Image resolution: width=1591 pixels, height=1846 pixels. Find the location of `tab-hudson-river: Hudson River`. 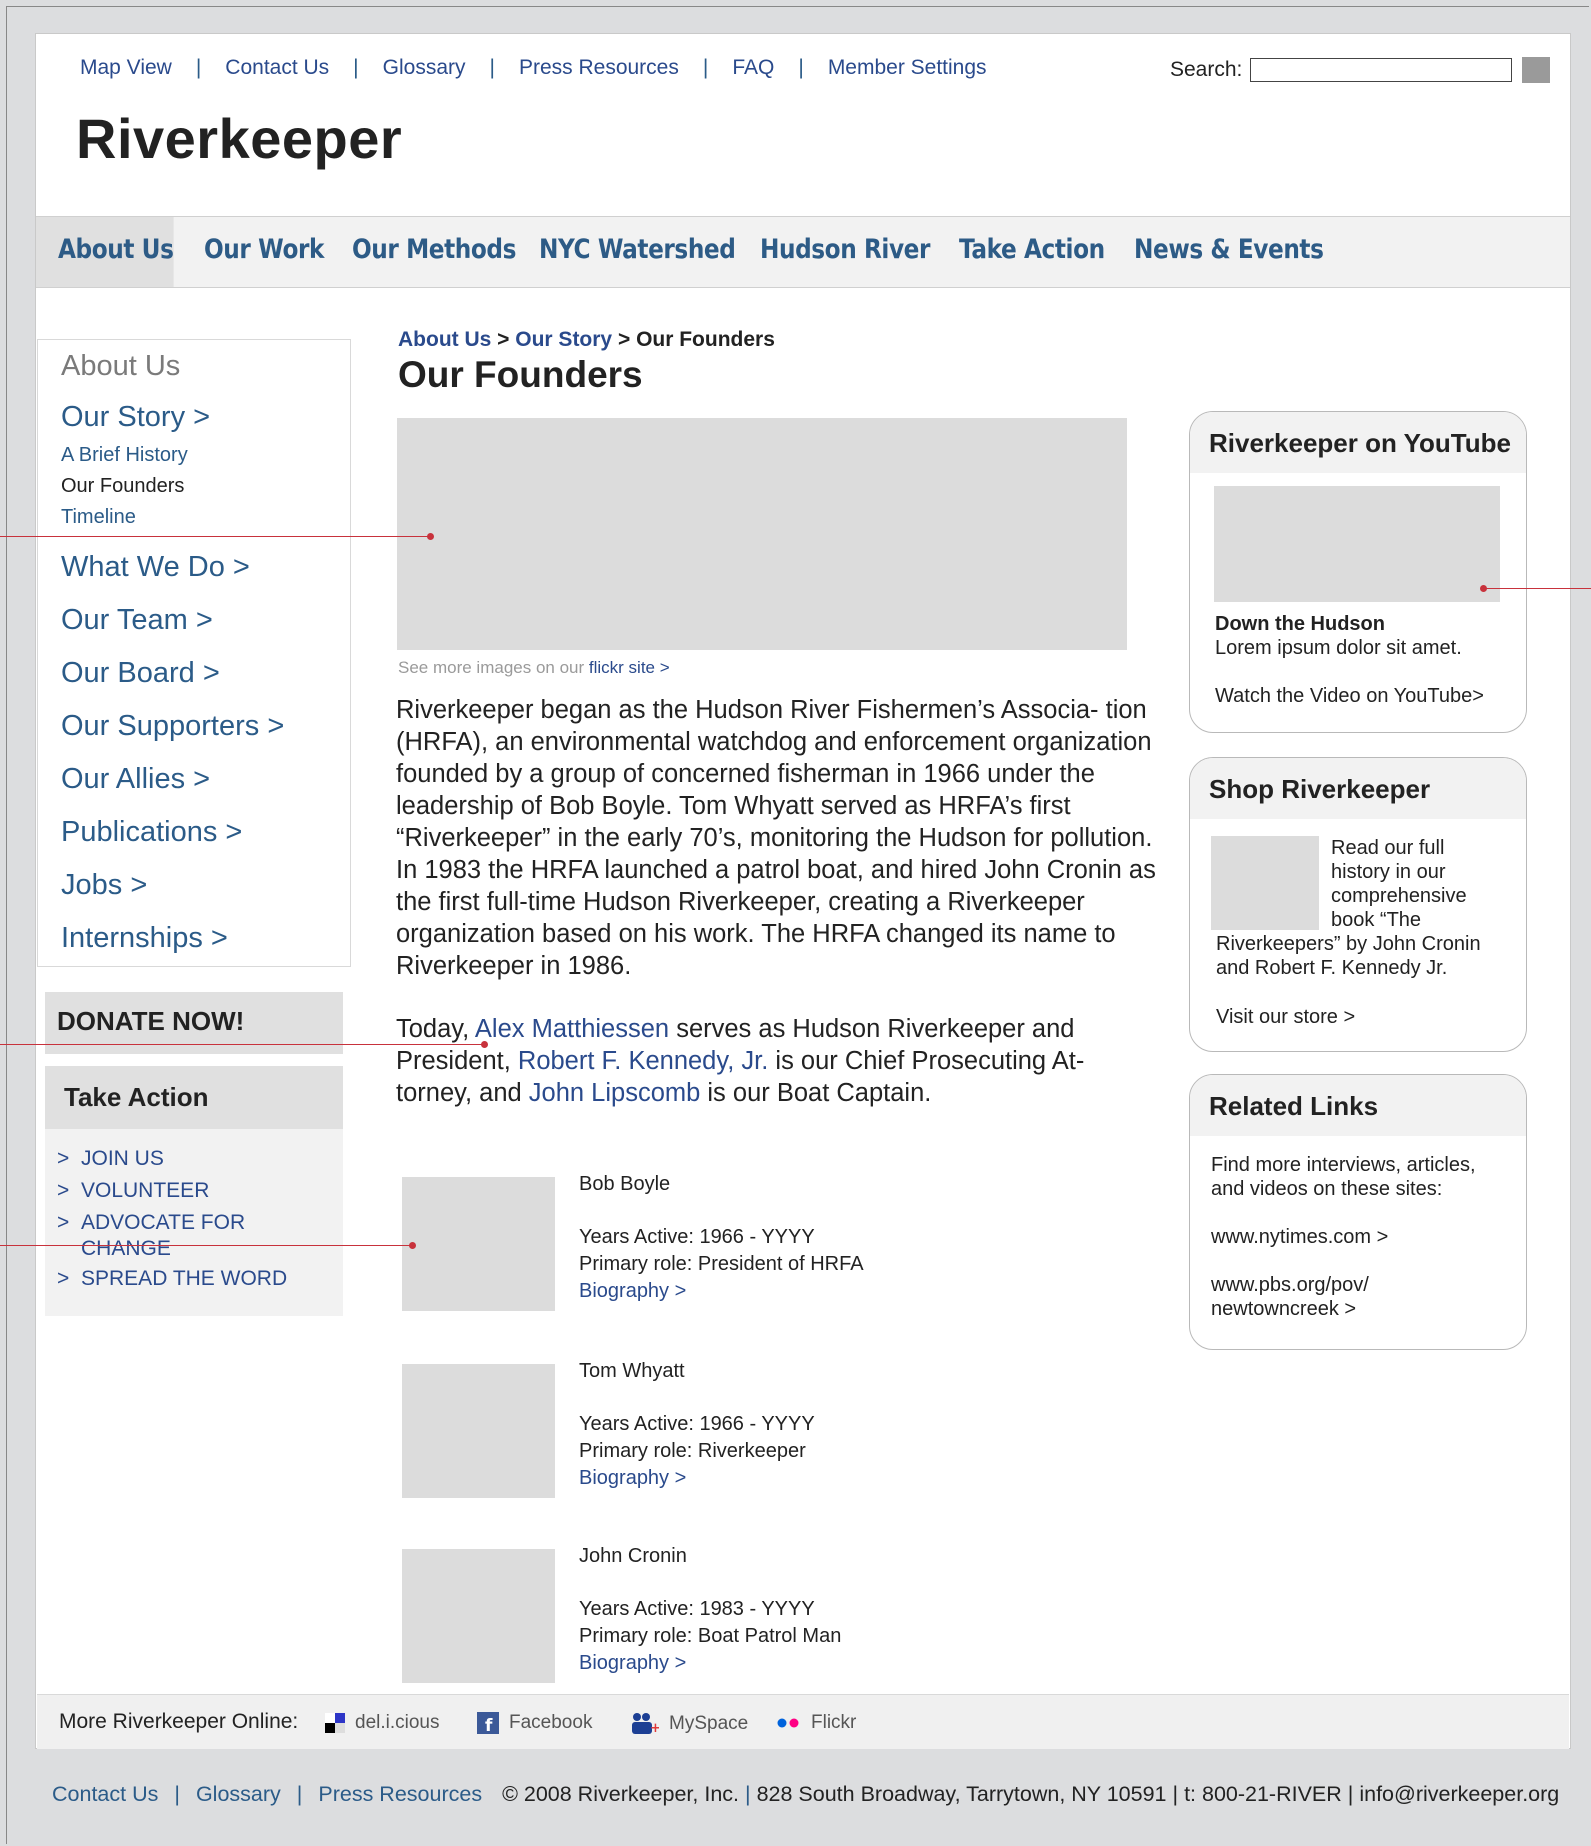

tab-hudson-river: Hudson River is located at coordinates (845, 252).